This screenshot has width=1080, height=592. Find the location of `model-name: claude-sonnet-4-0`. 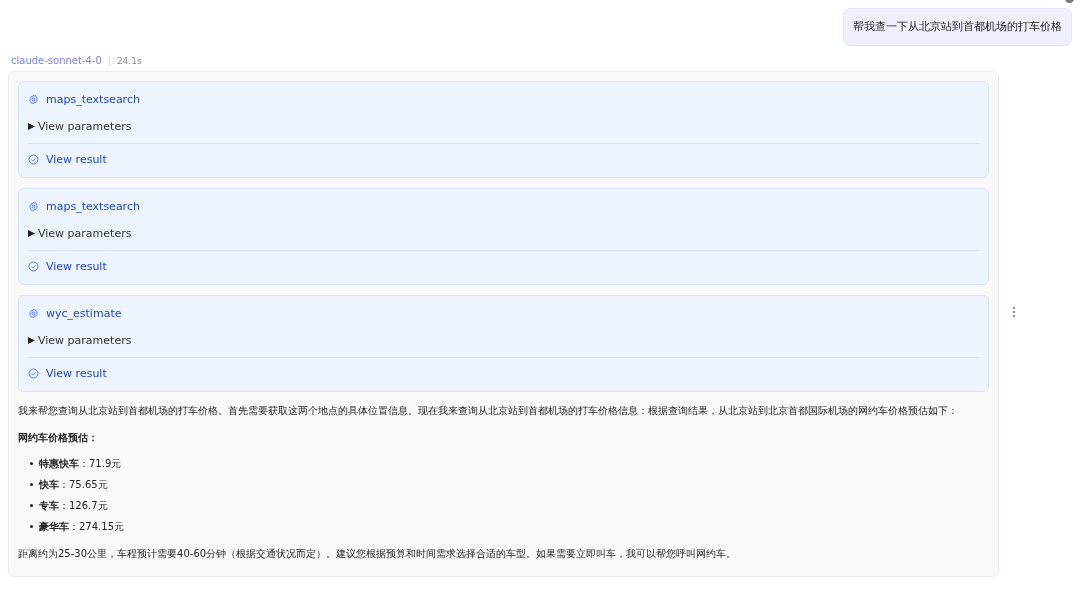

model-name: claude-sonnet-4-0 is located at coordinates (56, 60).